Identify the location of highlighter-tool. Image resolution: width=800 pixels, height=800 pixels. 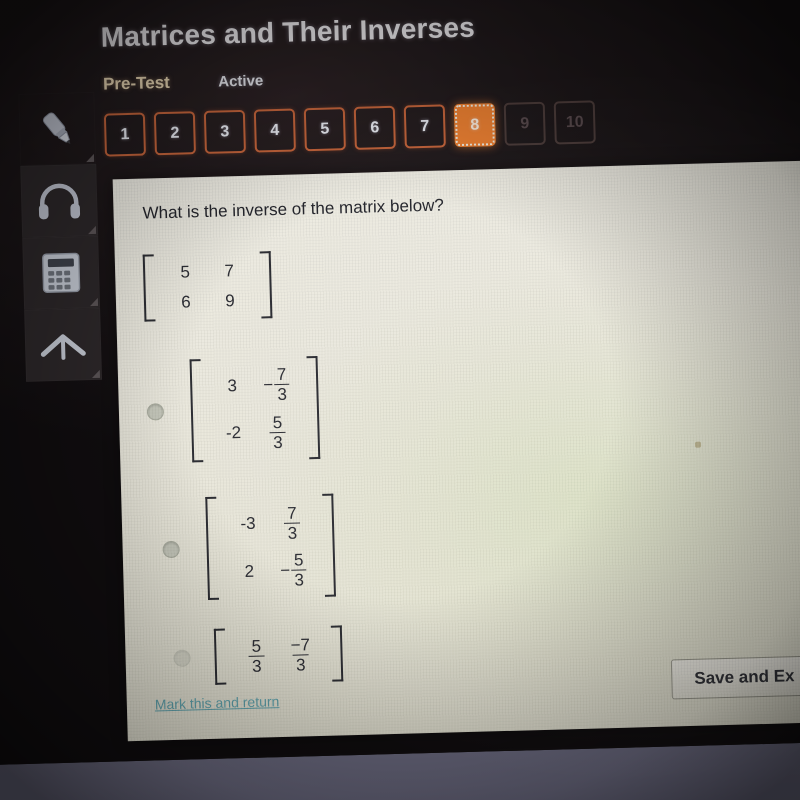
(57, 129).